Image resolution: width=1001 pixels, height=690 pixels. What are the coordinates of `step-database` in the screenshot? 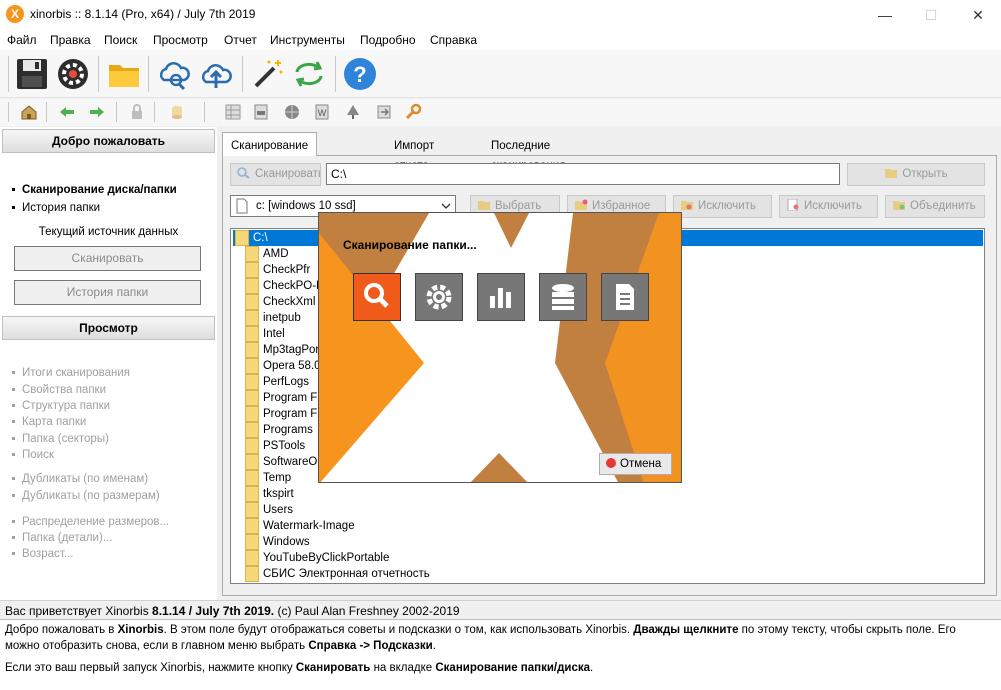 It's located at (563, 297).